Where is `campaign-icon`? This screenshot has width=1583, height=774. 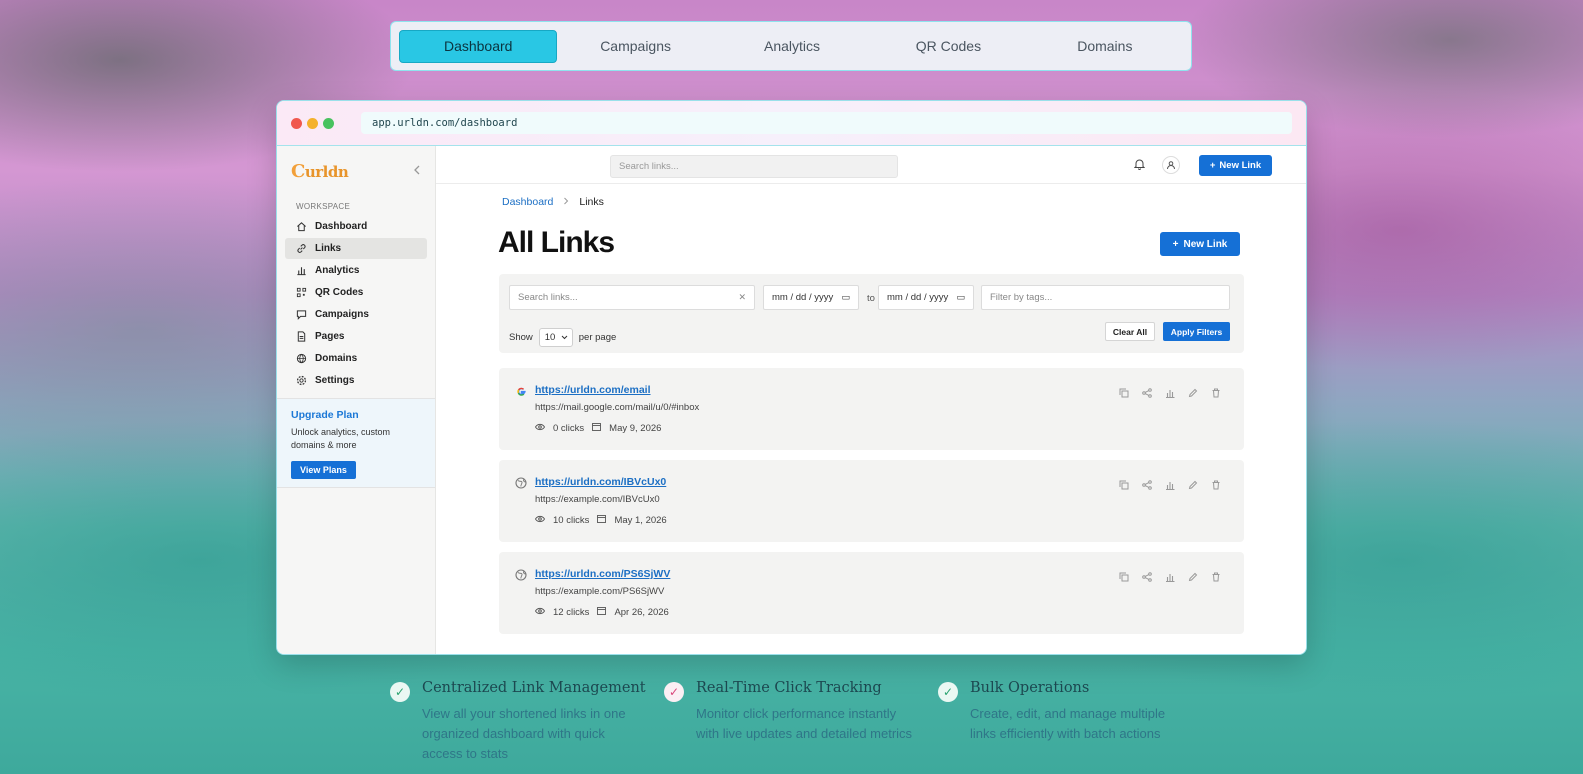 campaign-icon is located at coordinates (301, 315).